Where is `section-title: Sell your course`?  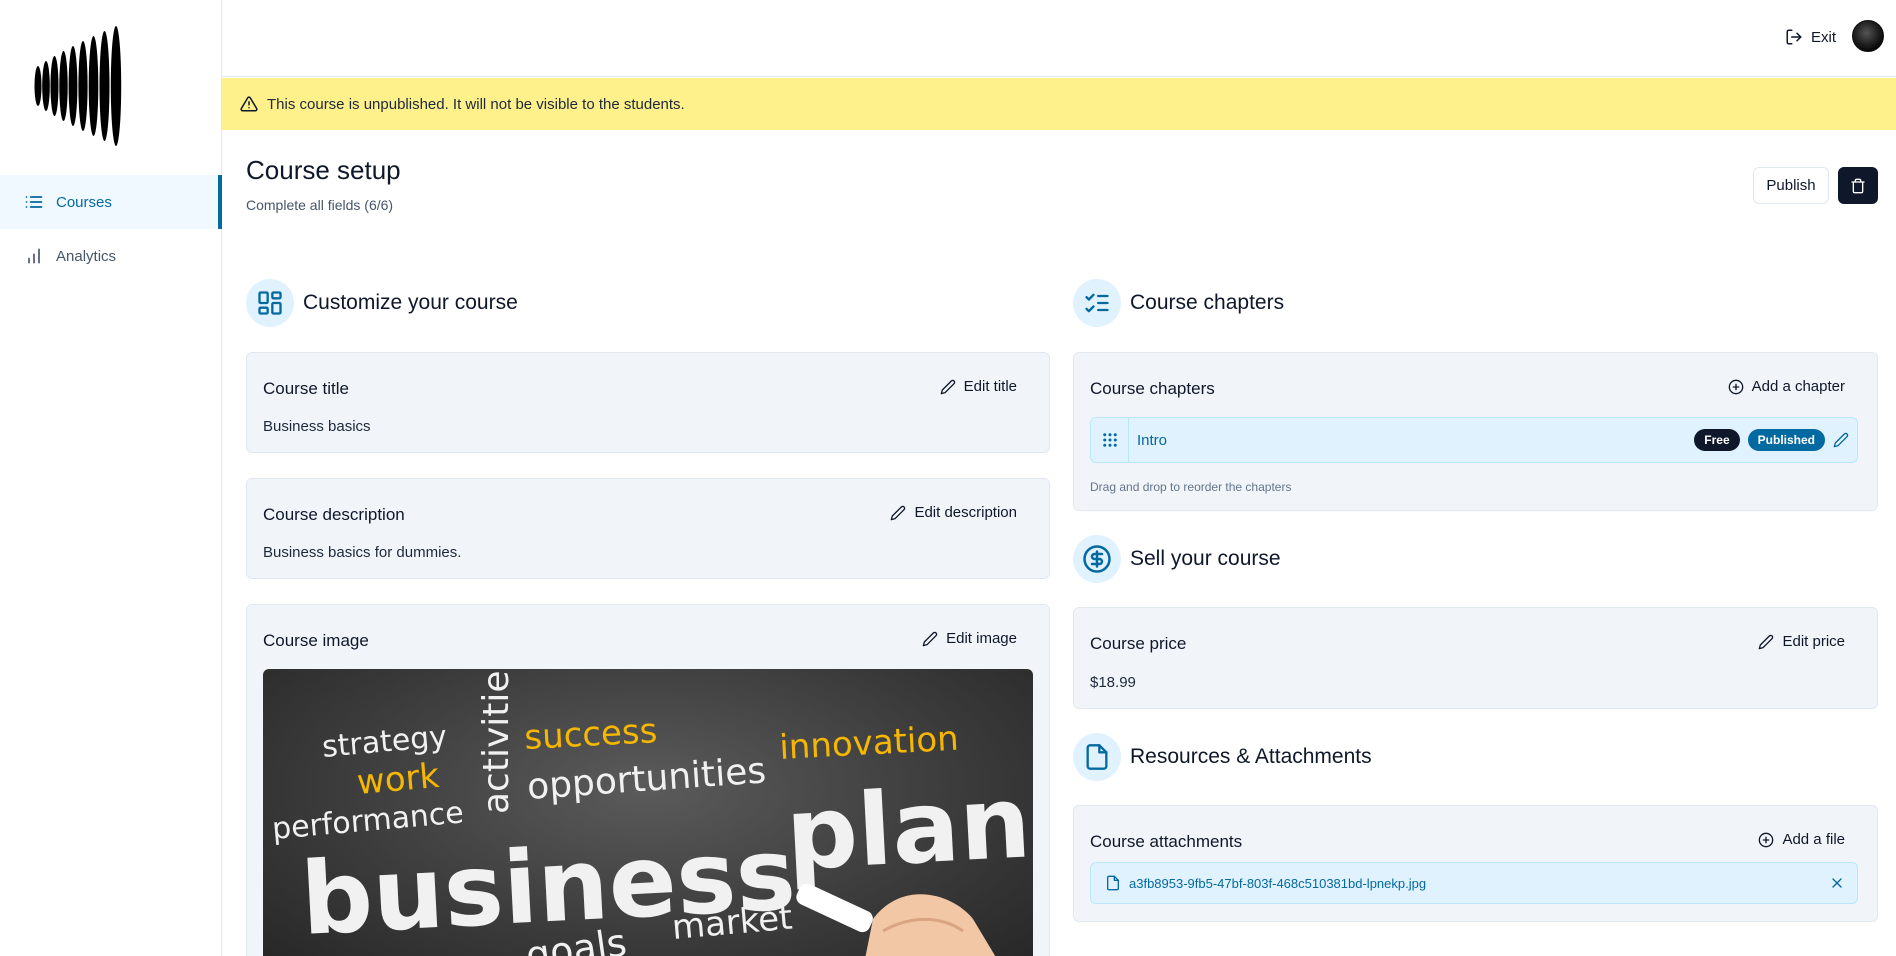
section-title: Sell your course is located at coordinates (1205, 558).